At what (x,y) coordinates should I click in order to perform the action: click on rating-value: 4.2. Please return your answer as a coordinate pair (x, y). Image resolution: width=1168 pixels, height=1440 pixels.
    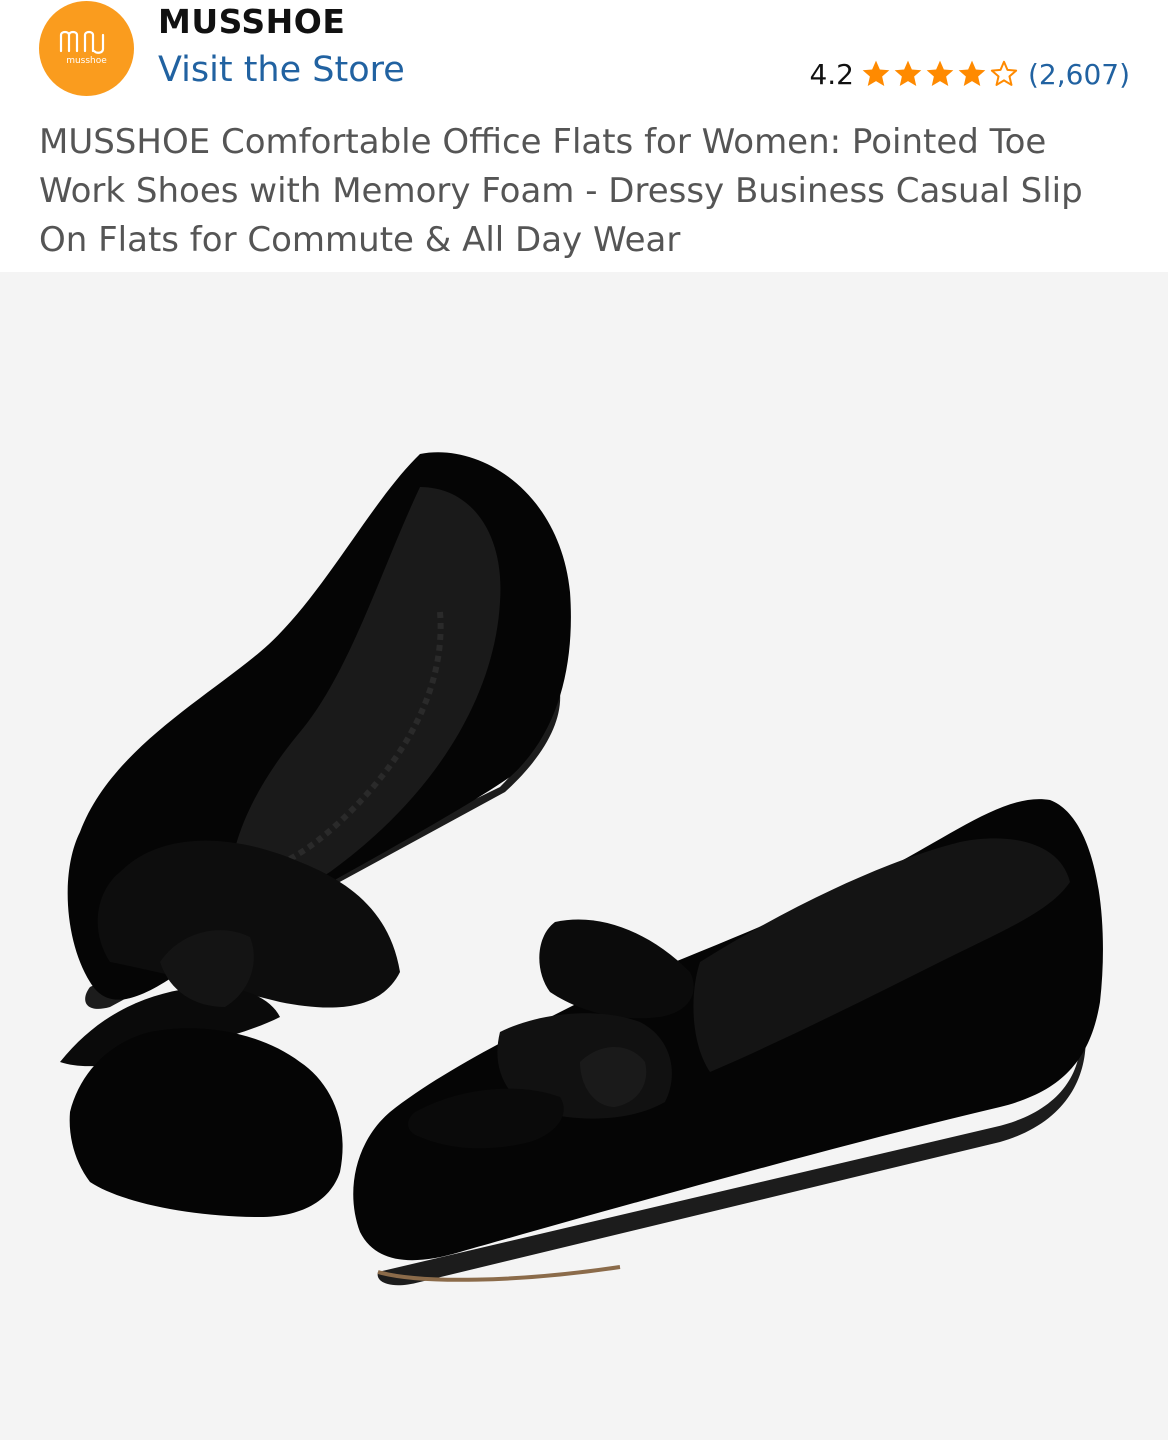
    Looking at the image, I should click on (831, 74).